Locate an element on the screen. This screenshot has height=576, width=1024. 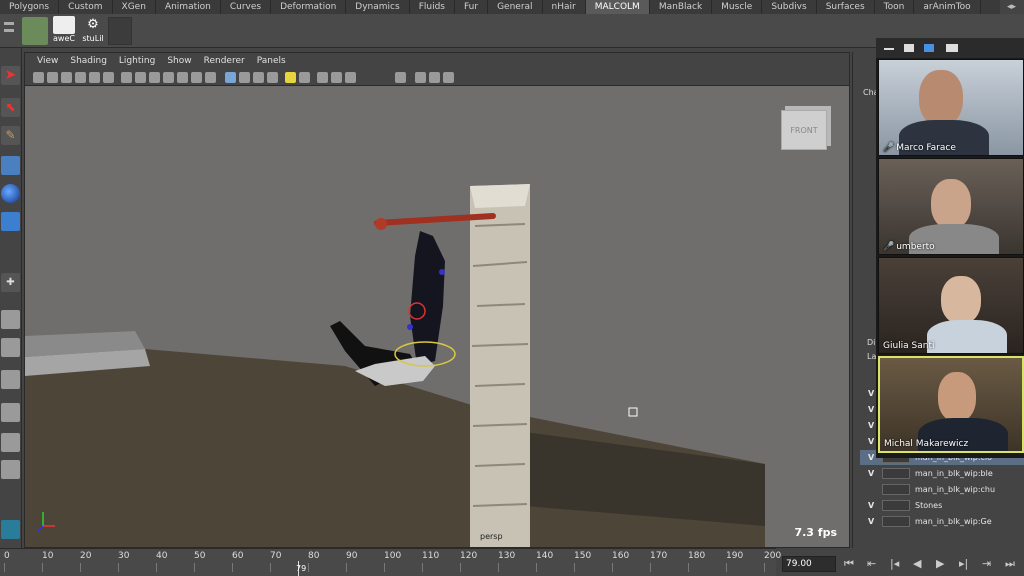
shelf-tab-nhair: nHair is located at coordinates (564, 7).